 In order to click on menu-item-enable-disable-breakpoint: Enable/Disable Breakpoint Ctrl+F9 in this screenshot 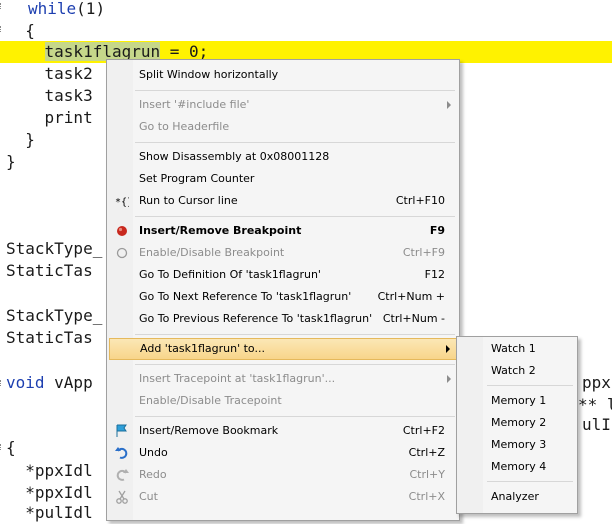, I will do `click(283, 253)`.